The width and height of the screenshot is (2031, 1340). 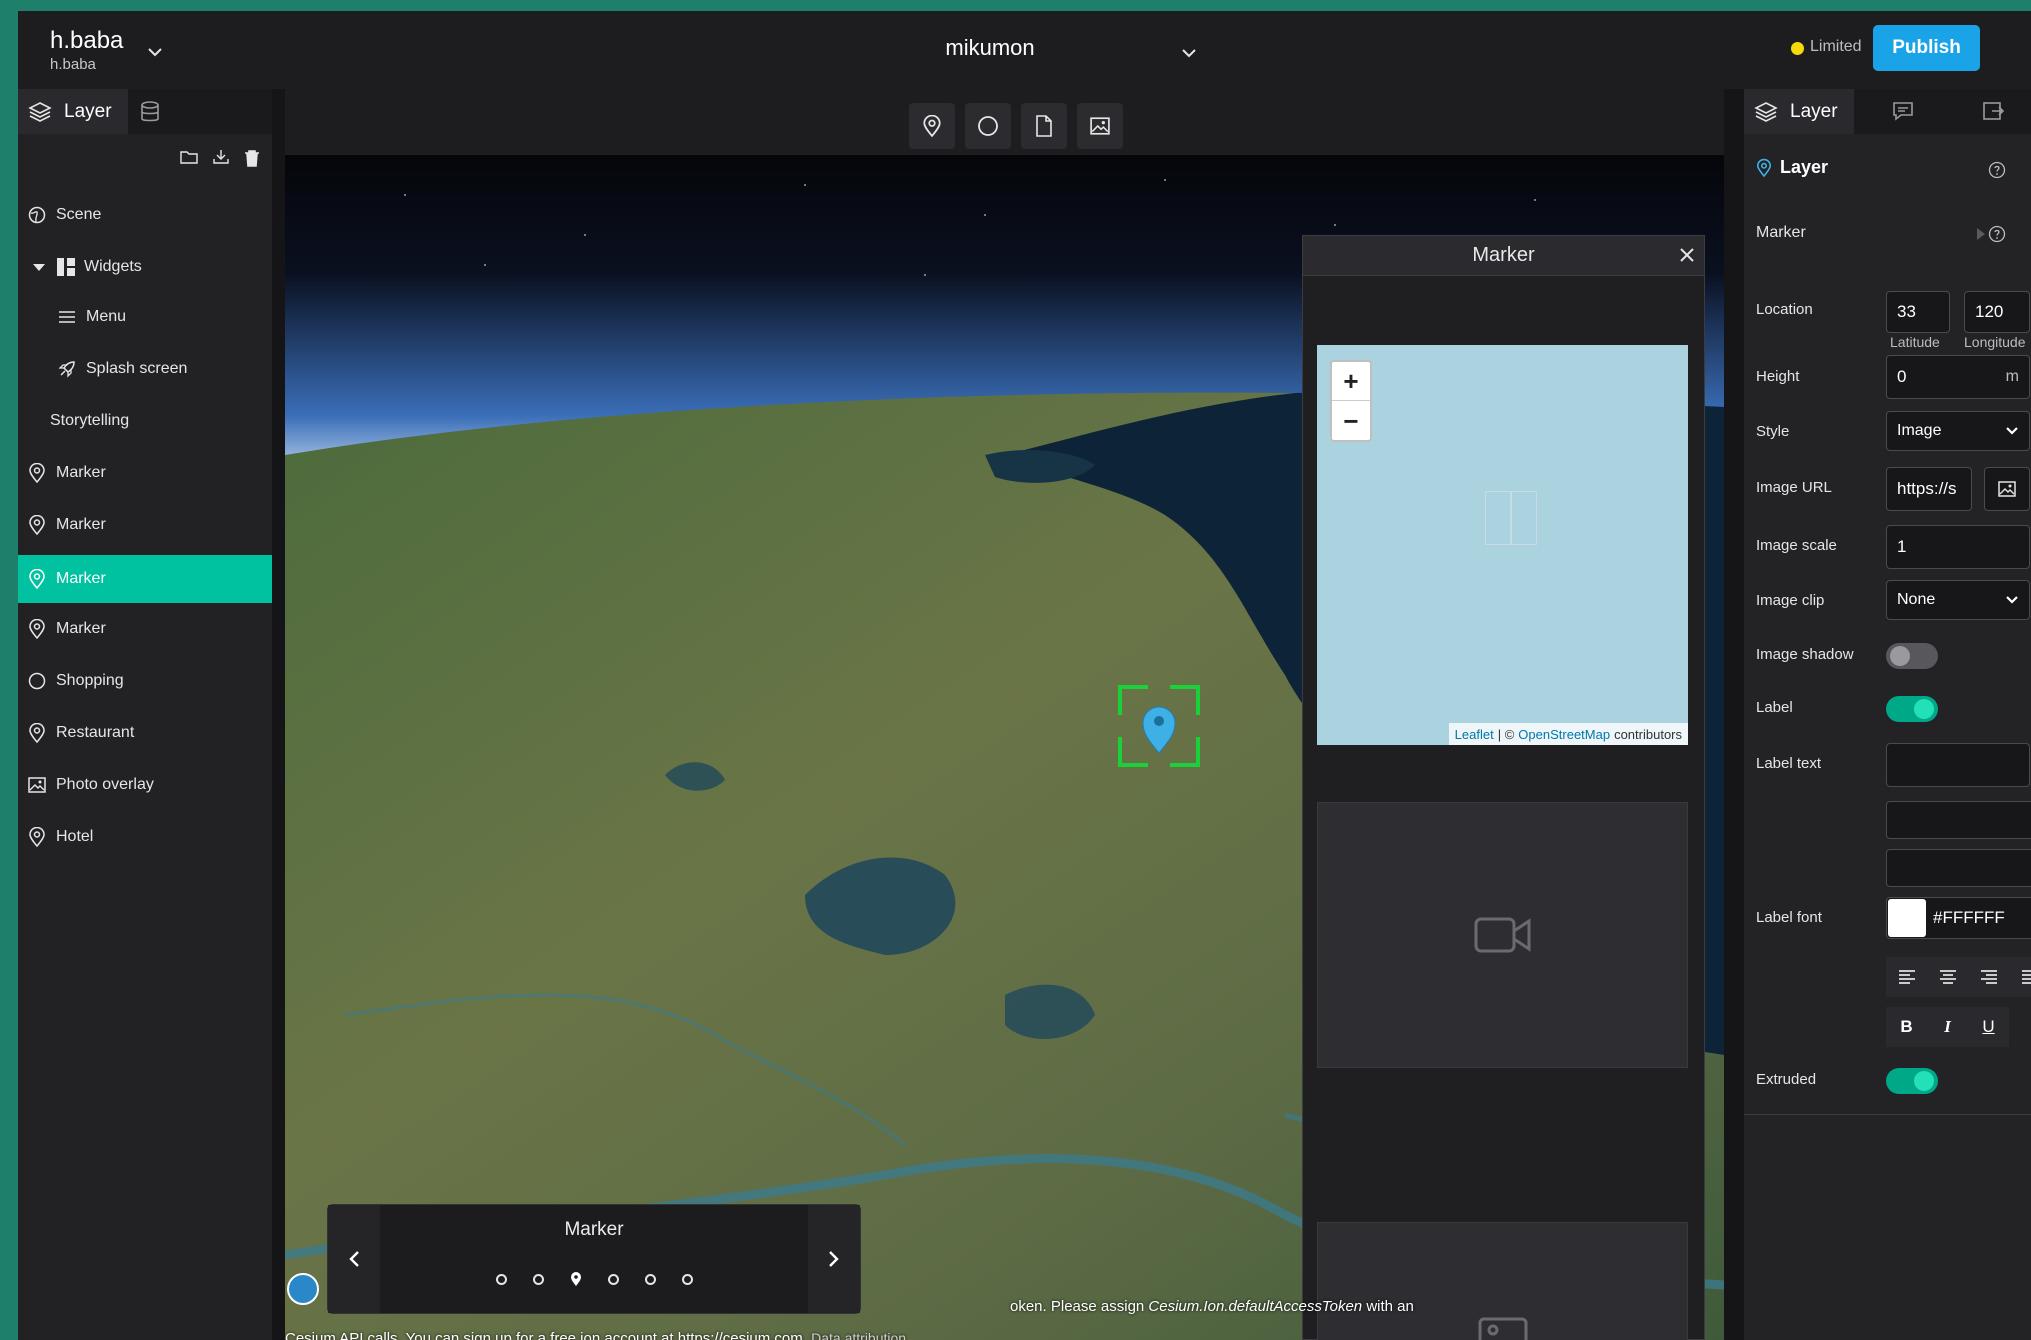 I want to click on circle-icon, so click(x=988, y=126).